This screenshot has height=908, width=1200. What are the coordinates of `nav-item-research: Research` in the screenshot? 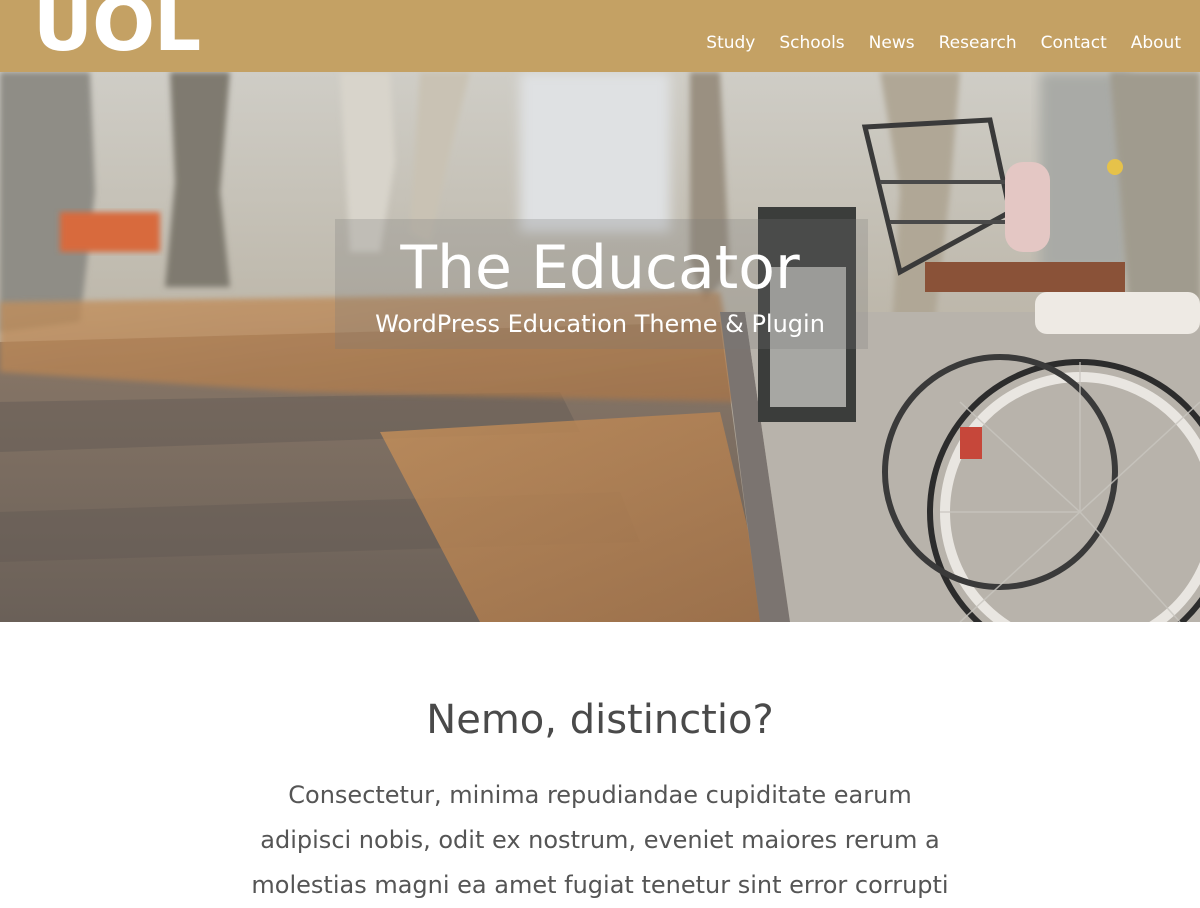 It's located at (978, 43).